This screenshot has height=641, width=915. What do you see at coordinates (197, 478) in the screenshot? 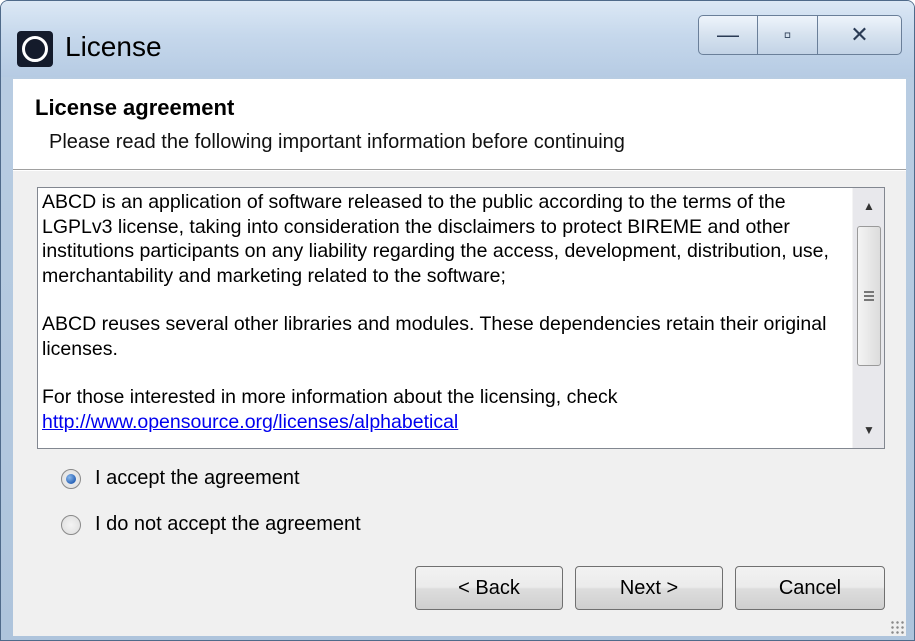
I see `accept-label: I accept the agreement` at bounding box center [197, 478].